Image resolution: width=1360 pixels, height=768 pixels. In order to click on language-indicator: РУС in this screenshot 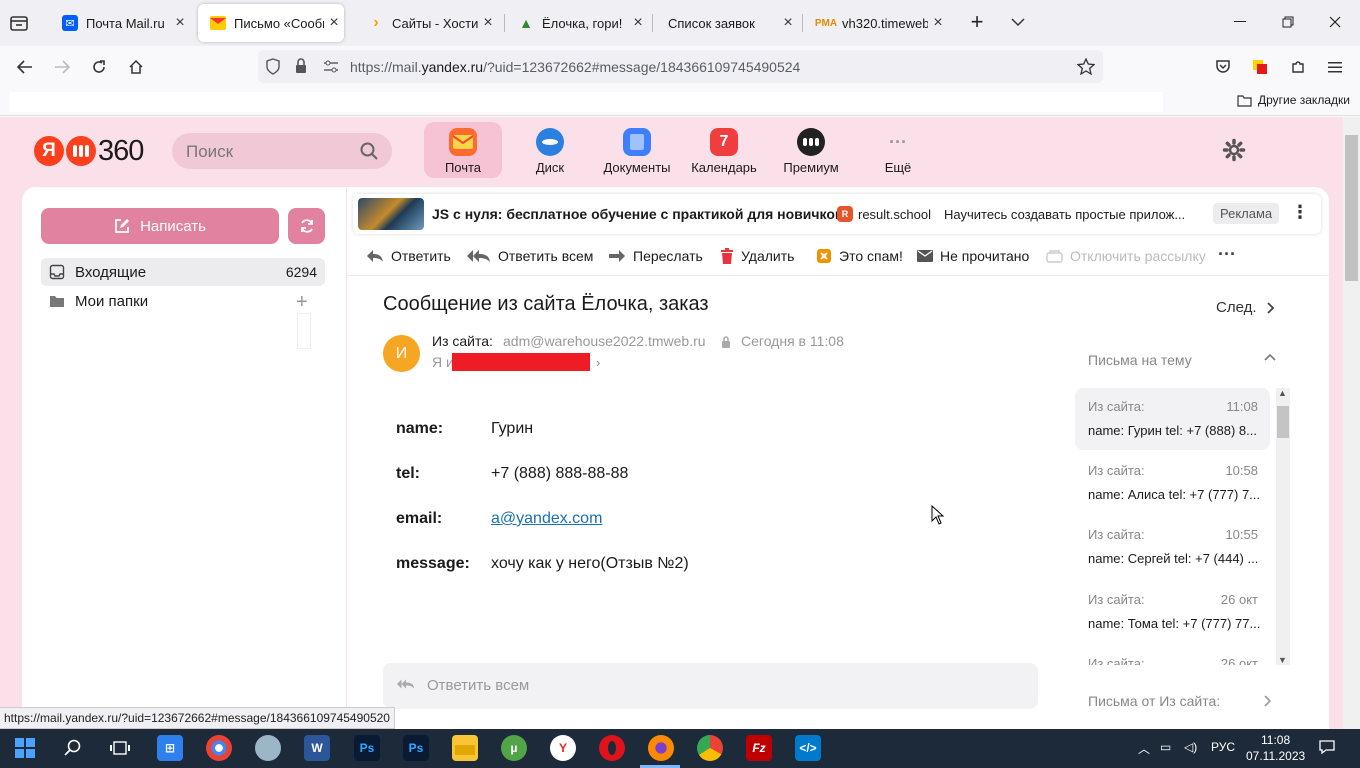, I will do `click(1223, 747)`.